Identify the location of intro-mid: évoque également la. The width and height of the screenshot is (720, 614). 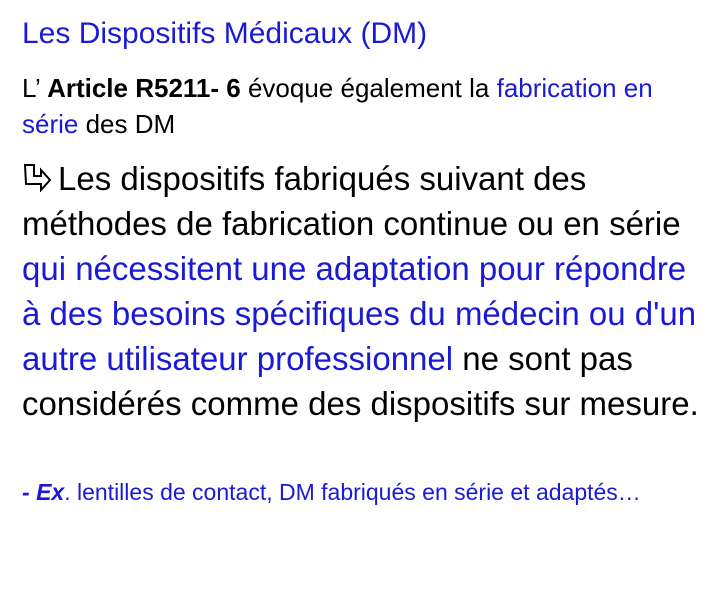
(368, 88).